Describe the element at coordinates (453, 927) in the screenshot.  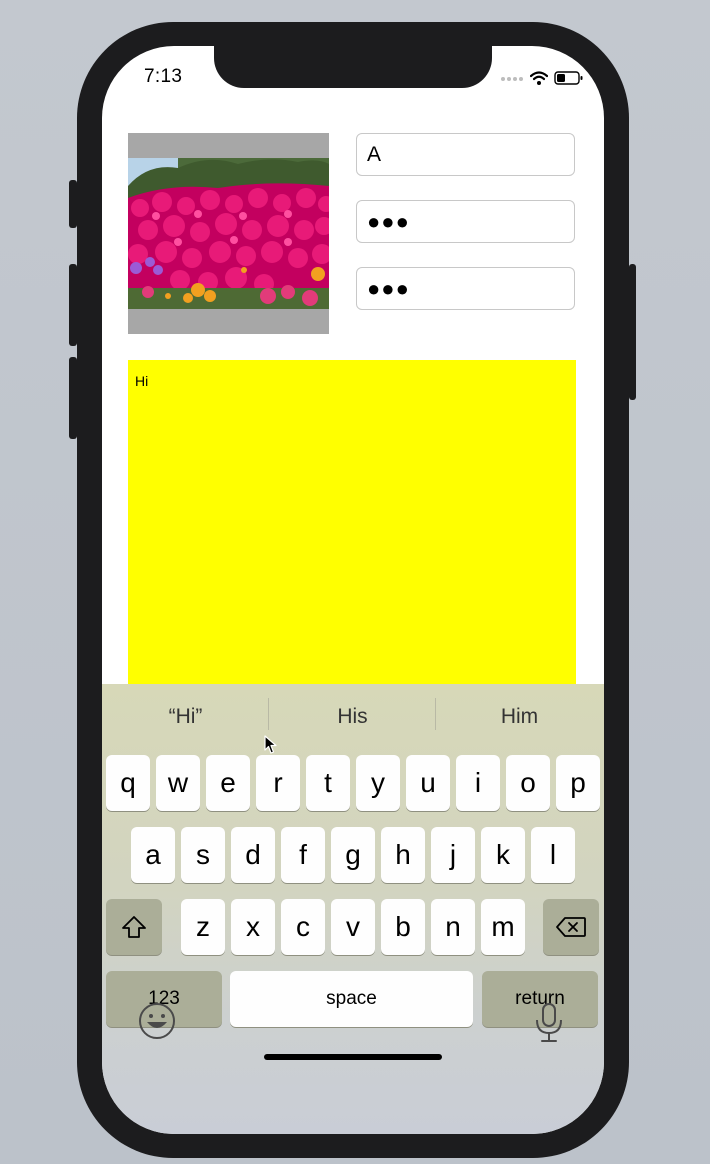
I see `key-n: n` at that location.